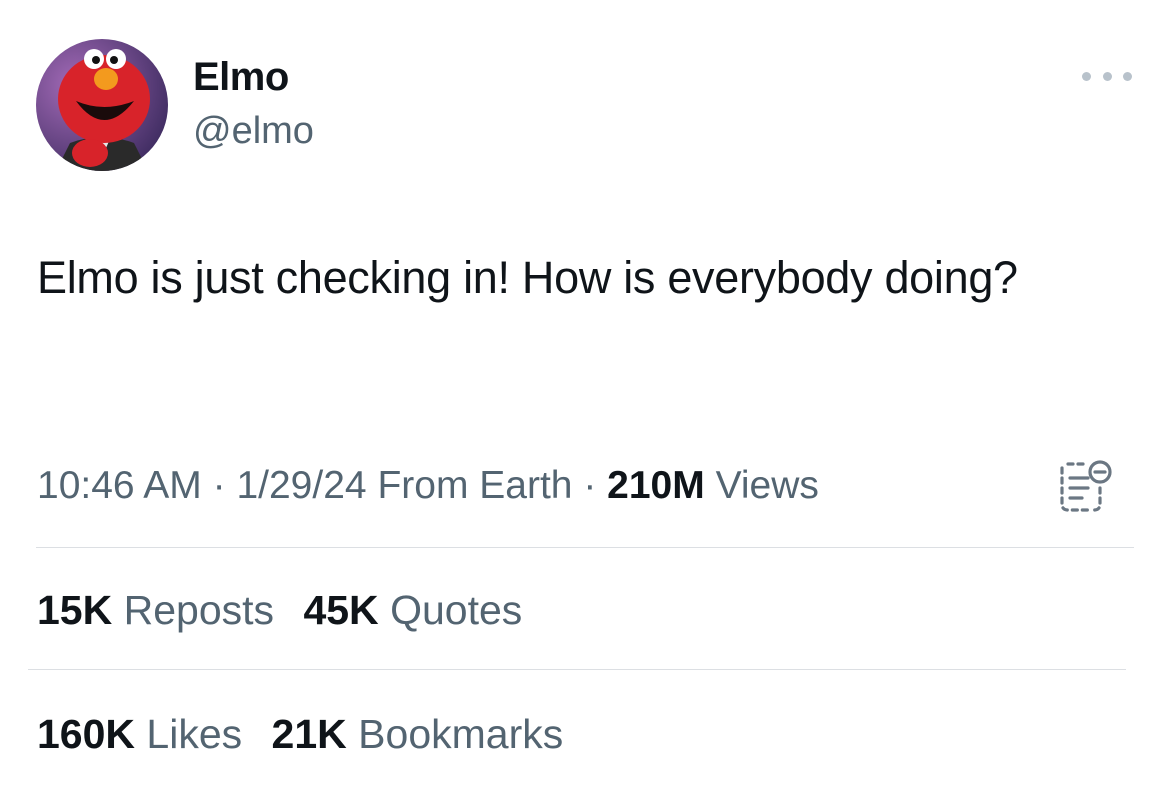 The height and width of the screenshot is (789, 1170). I want to click on reposts-count: 15K, so click(75, 610).